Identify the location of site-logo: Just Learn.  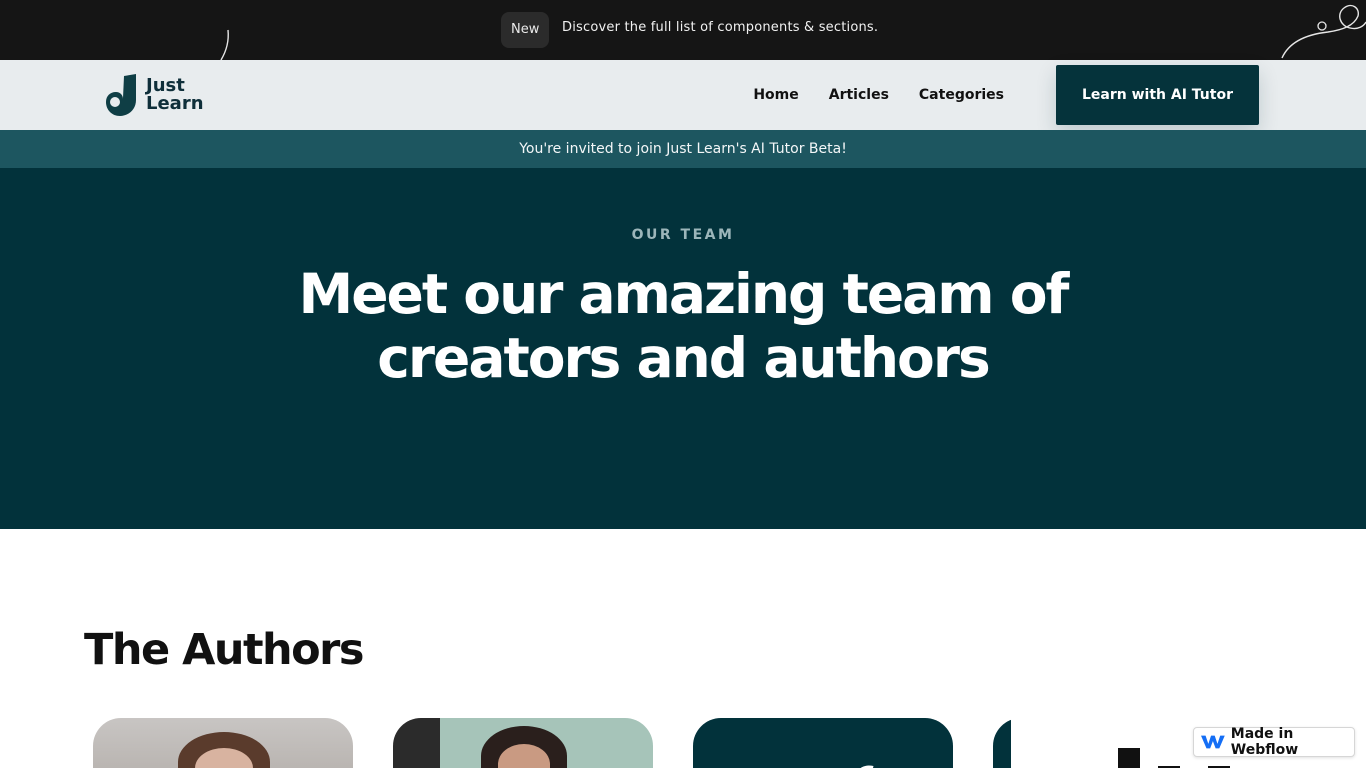
(155, 95).